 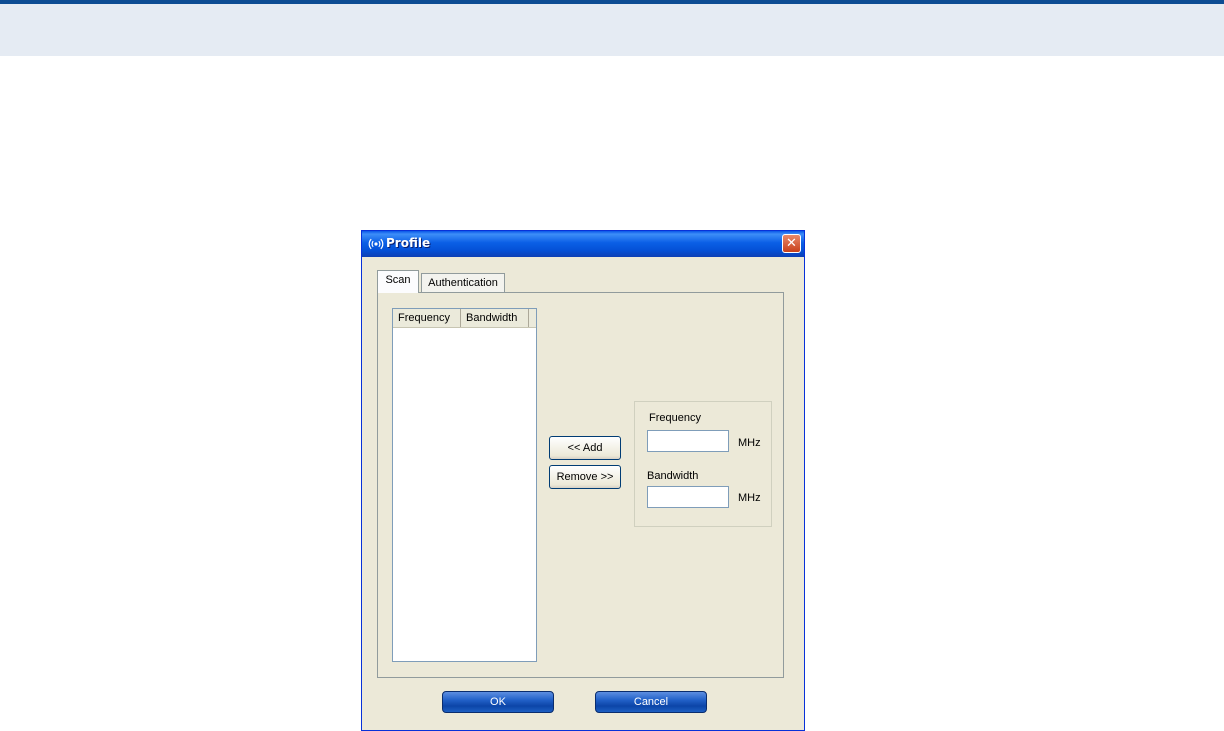 I want to click on add-button: << Add, so click(x=585, y=448).